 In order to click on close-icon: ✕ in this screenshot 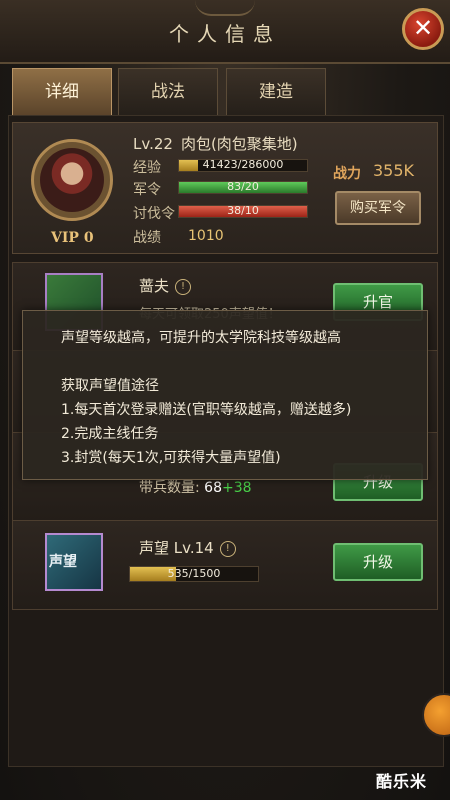, I will do `click(423, 28)`.